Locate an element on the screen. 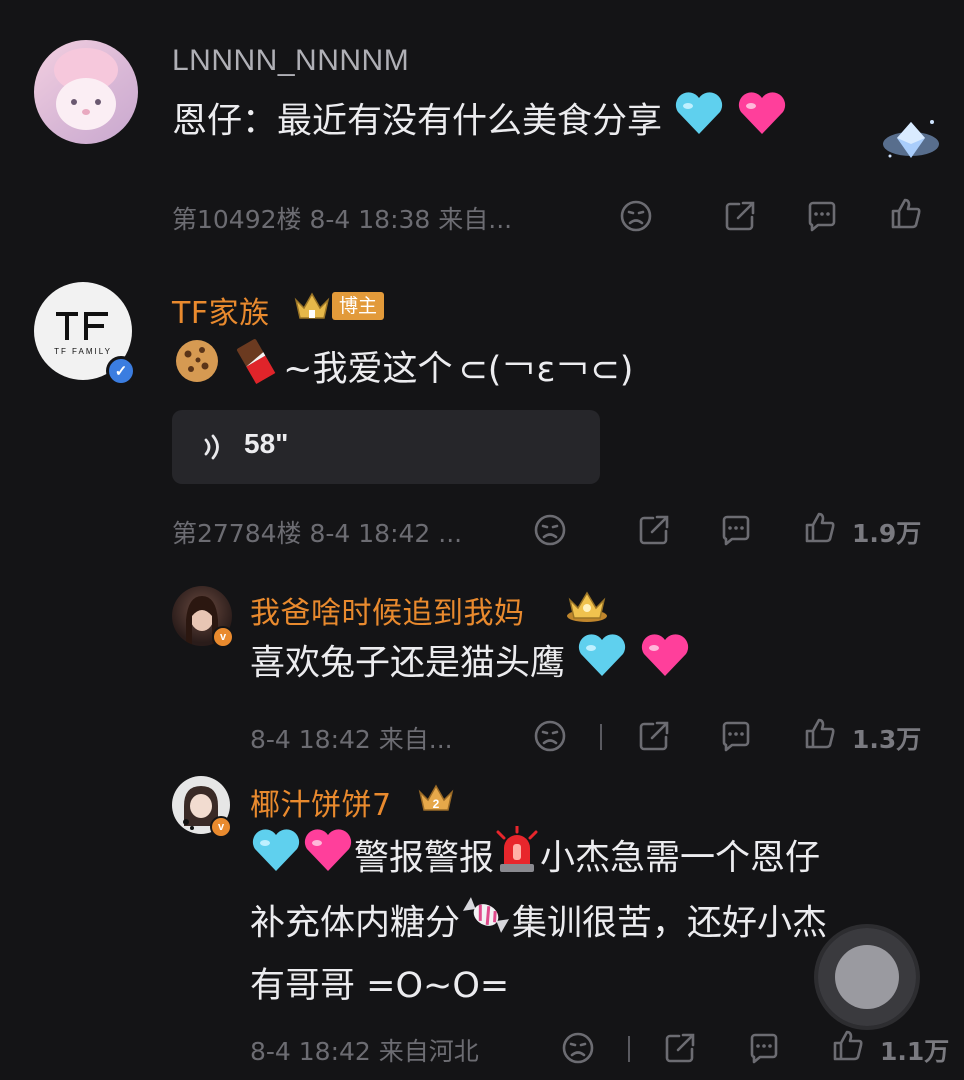 The image size is (964, 1080). comment-text: 恩仔：最近有没有什么美食分享 is located at coordinates (480, 122).